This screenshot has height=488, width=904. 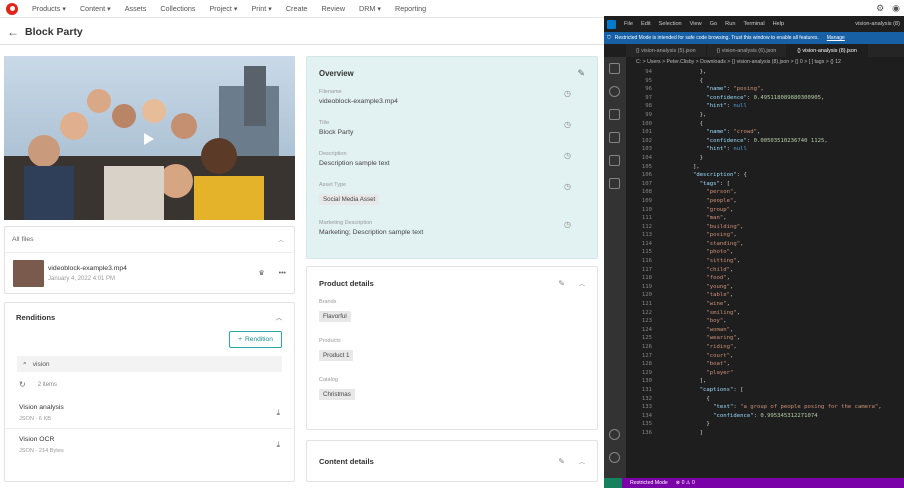 What do you see at coordinates (765, 235) in the screenshot?
I see `code-line: 113 "posing",` at bounding box center [765, 235].